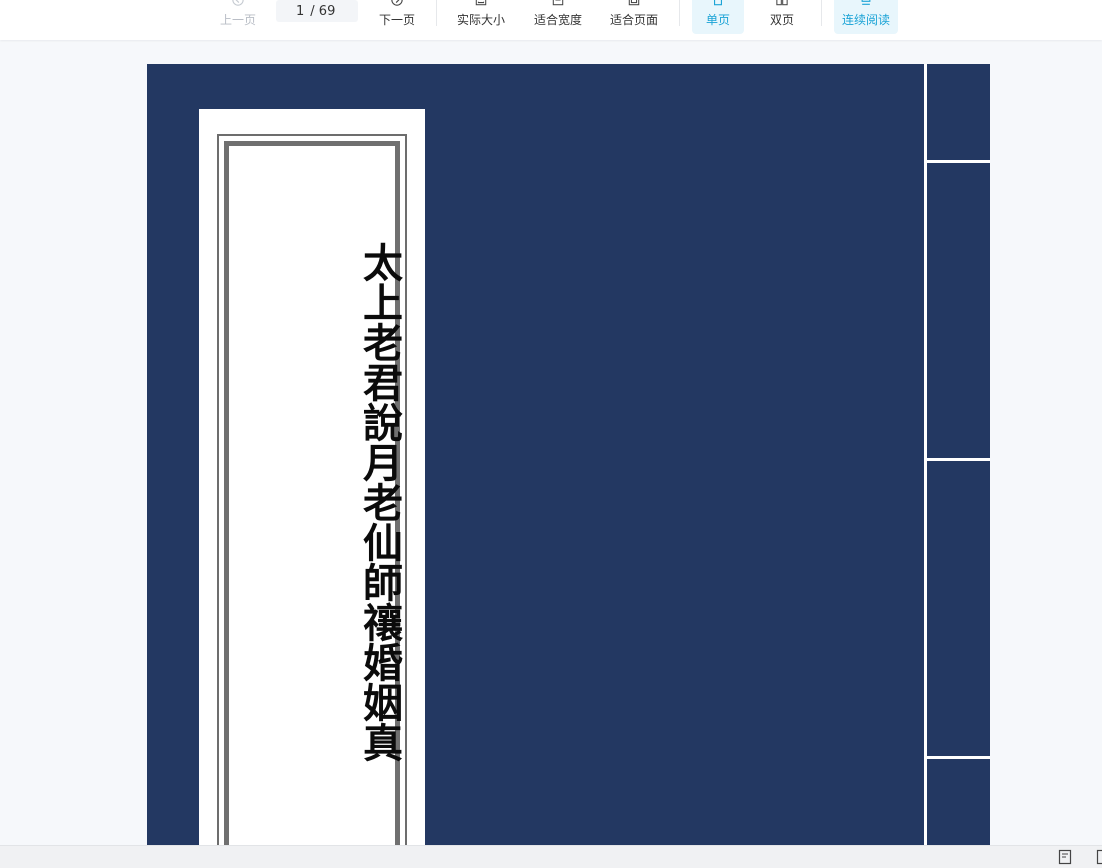 This screenshot has width=1102, height=868. I want to click on next-page-label: 下一页, so click(397, 19).